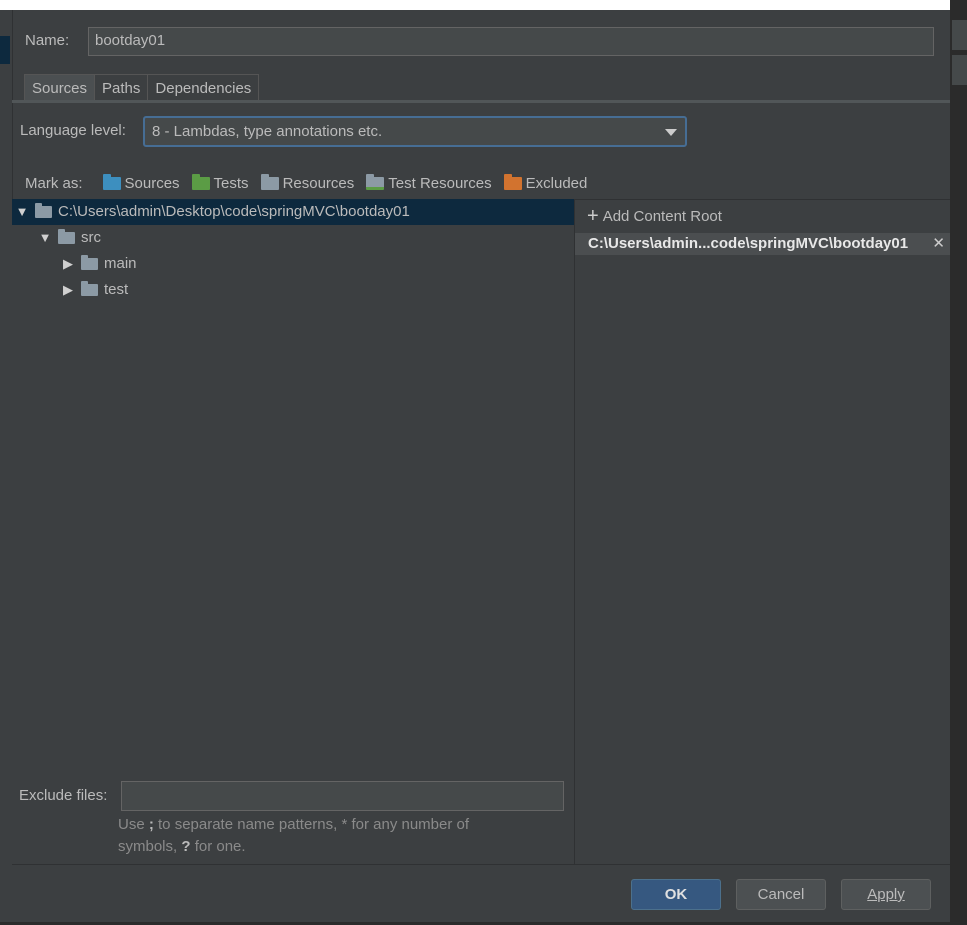 The height and width of the screenshot is (925, 967). I want to click on language-level-value: 8 - Lambdas, type annotations etc., so click(267, 131).